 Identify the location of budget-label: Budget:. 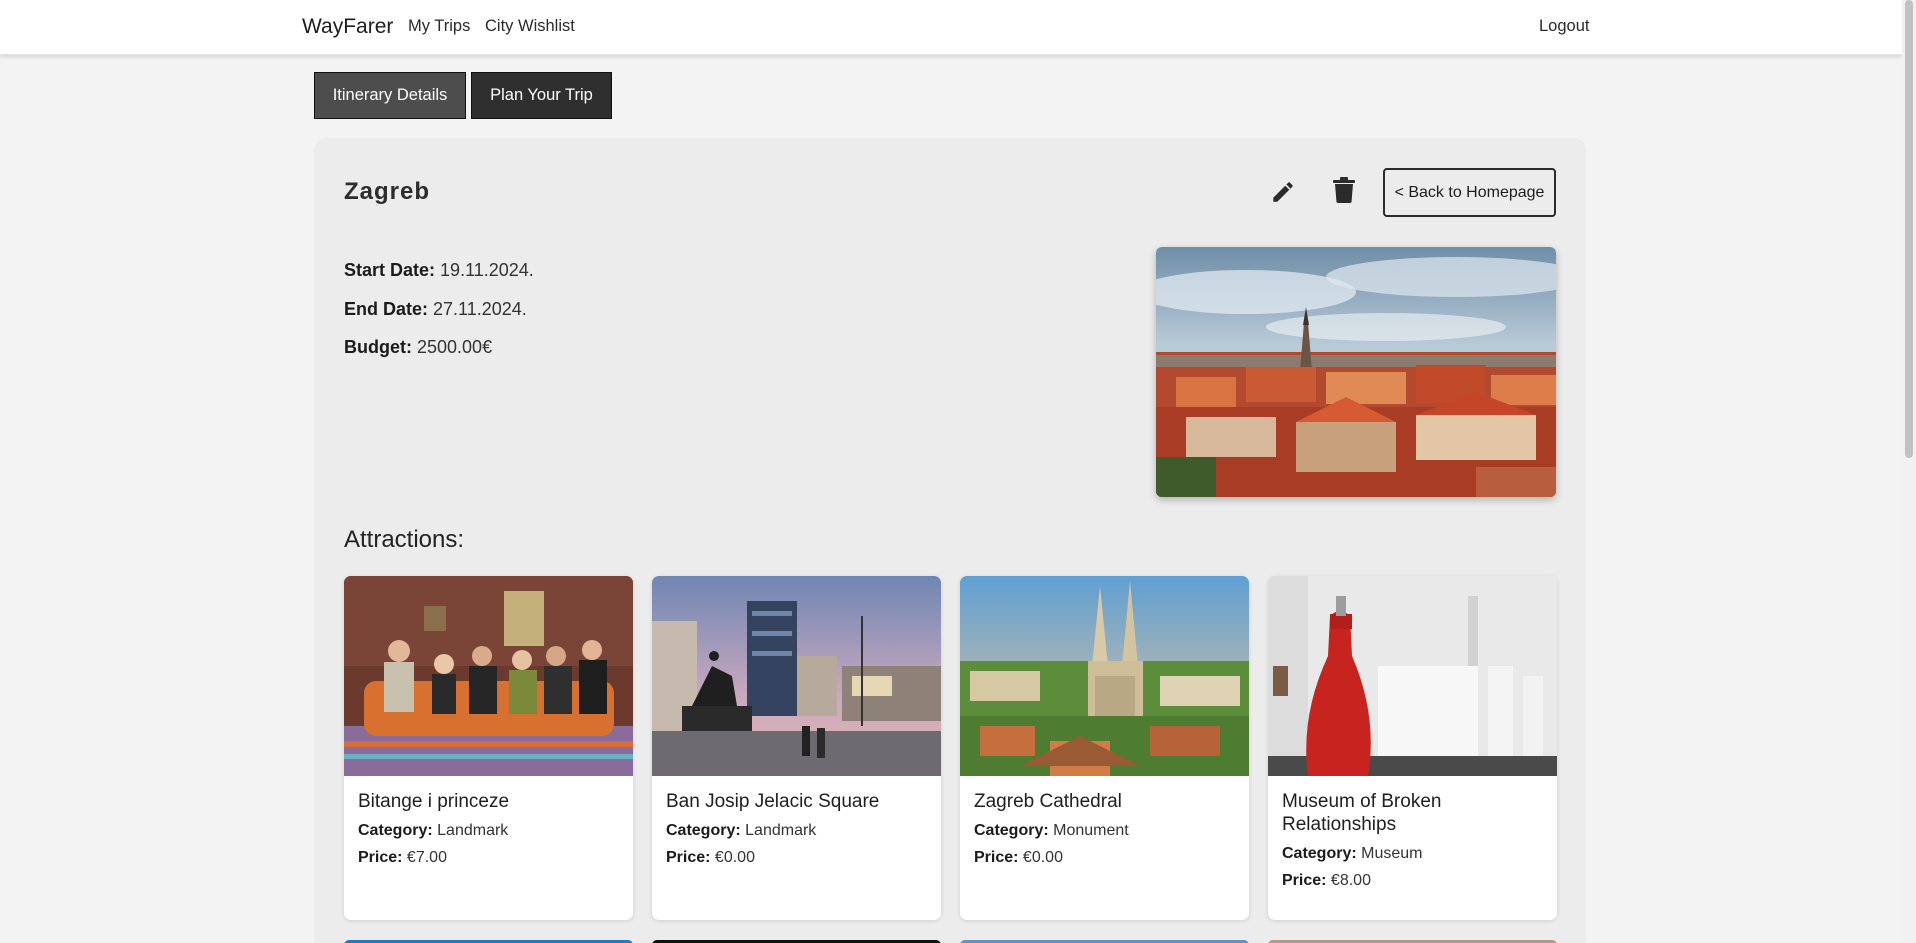
(378, 347).